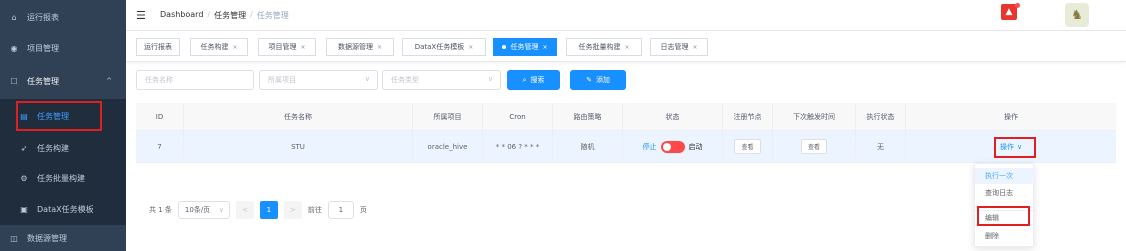 This screenshot has height=251, width=1126. What do you see at coordinates (673, 116) in the screenshot?
I see `column-header: 状态` at bounding box center [673, 116].